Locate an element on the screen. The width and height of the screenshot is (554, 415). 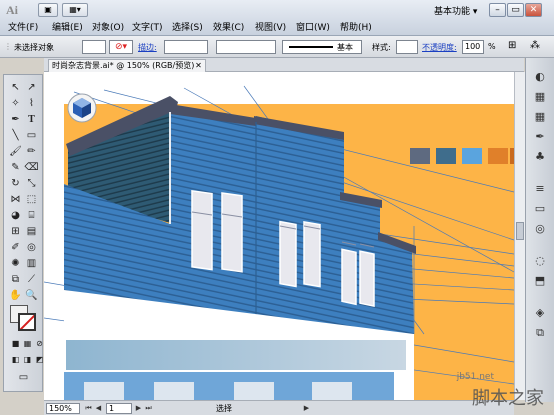
style-label: 样式: is located at coordinates (381, 47).